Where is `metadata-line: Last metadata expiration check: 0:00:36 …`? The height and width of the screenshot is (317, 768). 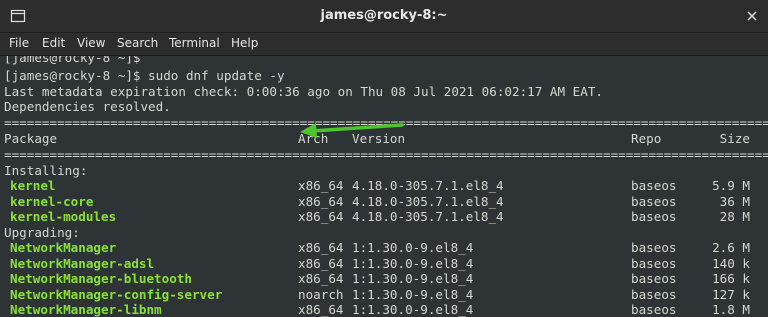
metadata-line: Last metadata expiration check: 0:00:36 … is located at coordinates (303, 91).